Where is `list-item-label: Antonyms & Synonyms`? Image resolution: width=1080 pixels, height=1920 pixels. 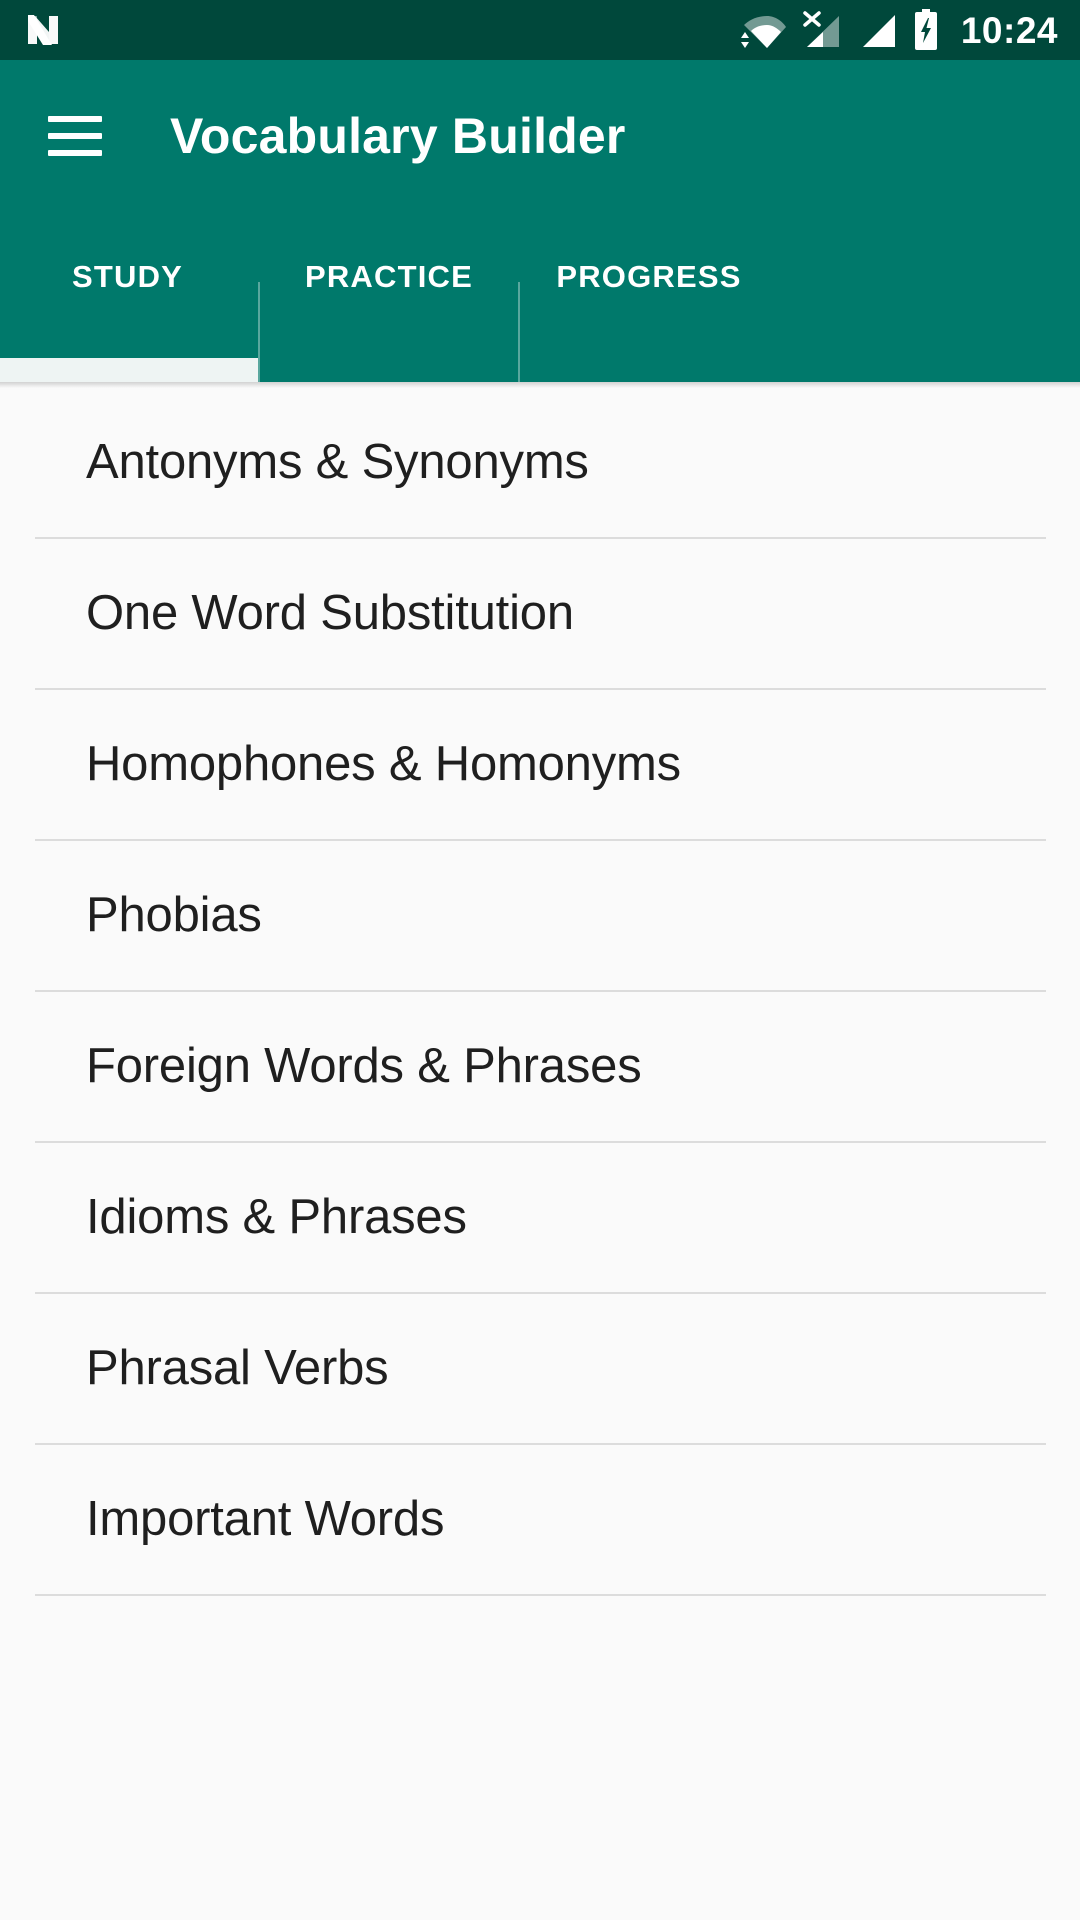 list-item-label: Antonyms & Synonyms is located at coordinates (337, 462).